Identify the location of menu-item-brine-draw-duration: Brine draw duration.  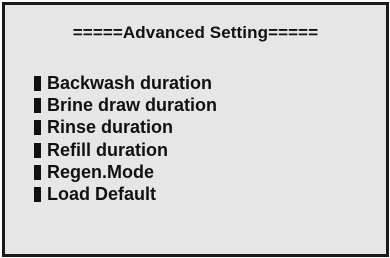
(125, 105).